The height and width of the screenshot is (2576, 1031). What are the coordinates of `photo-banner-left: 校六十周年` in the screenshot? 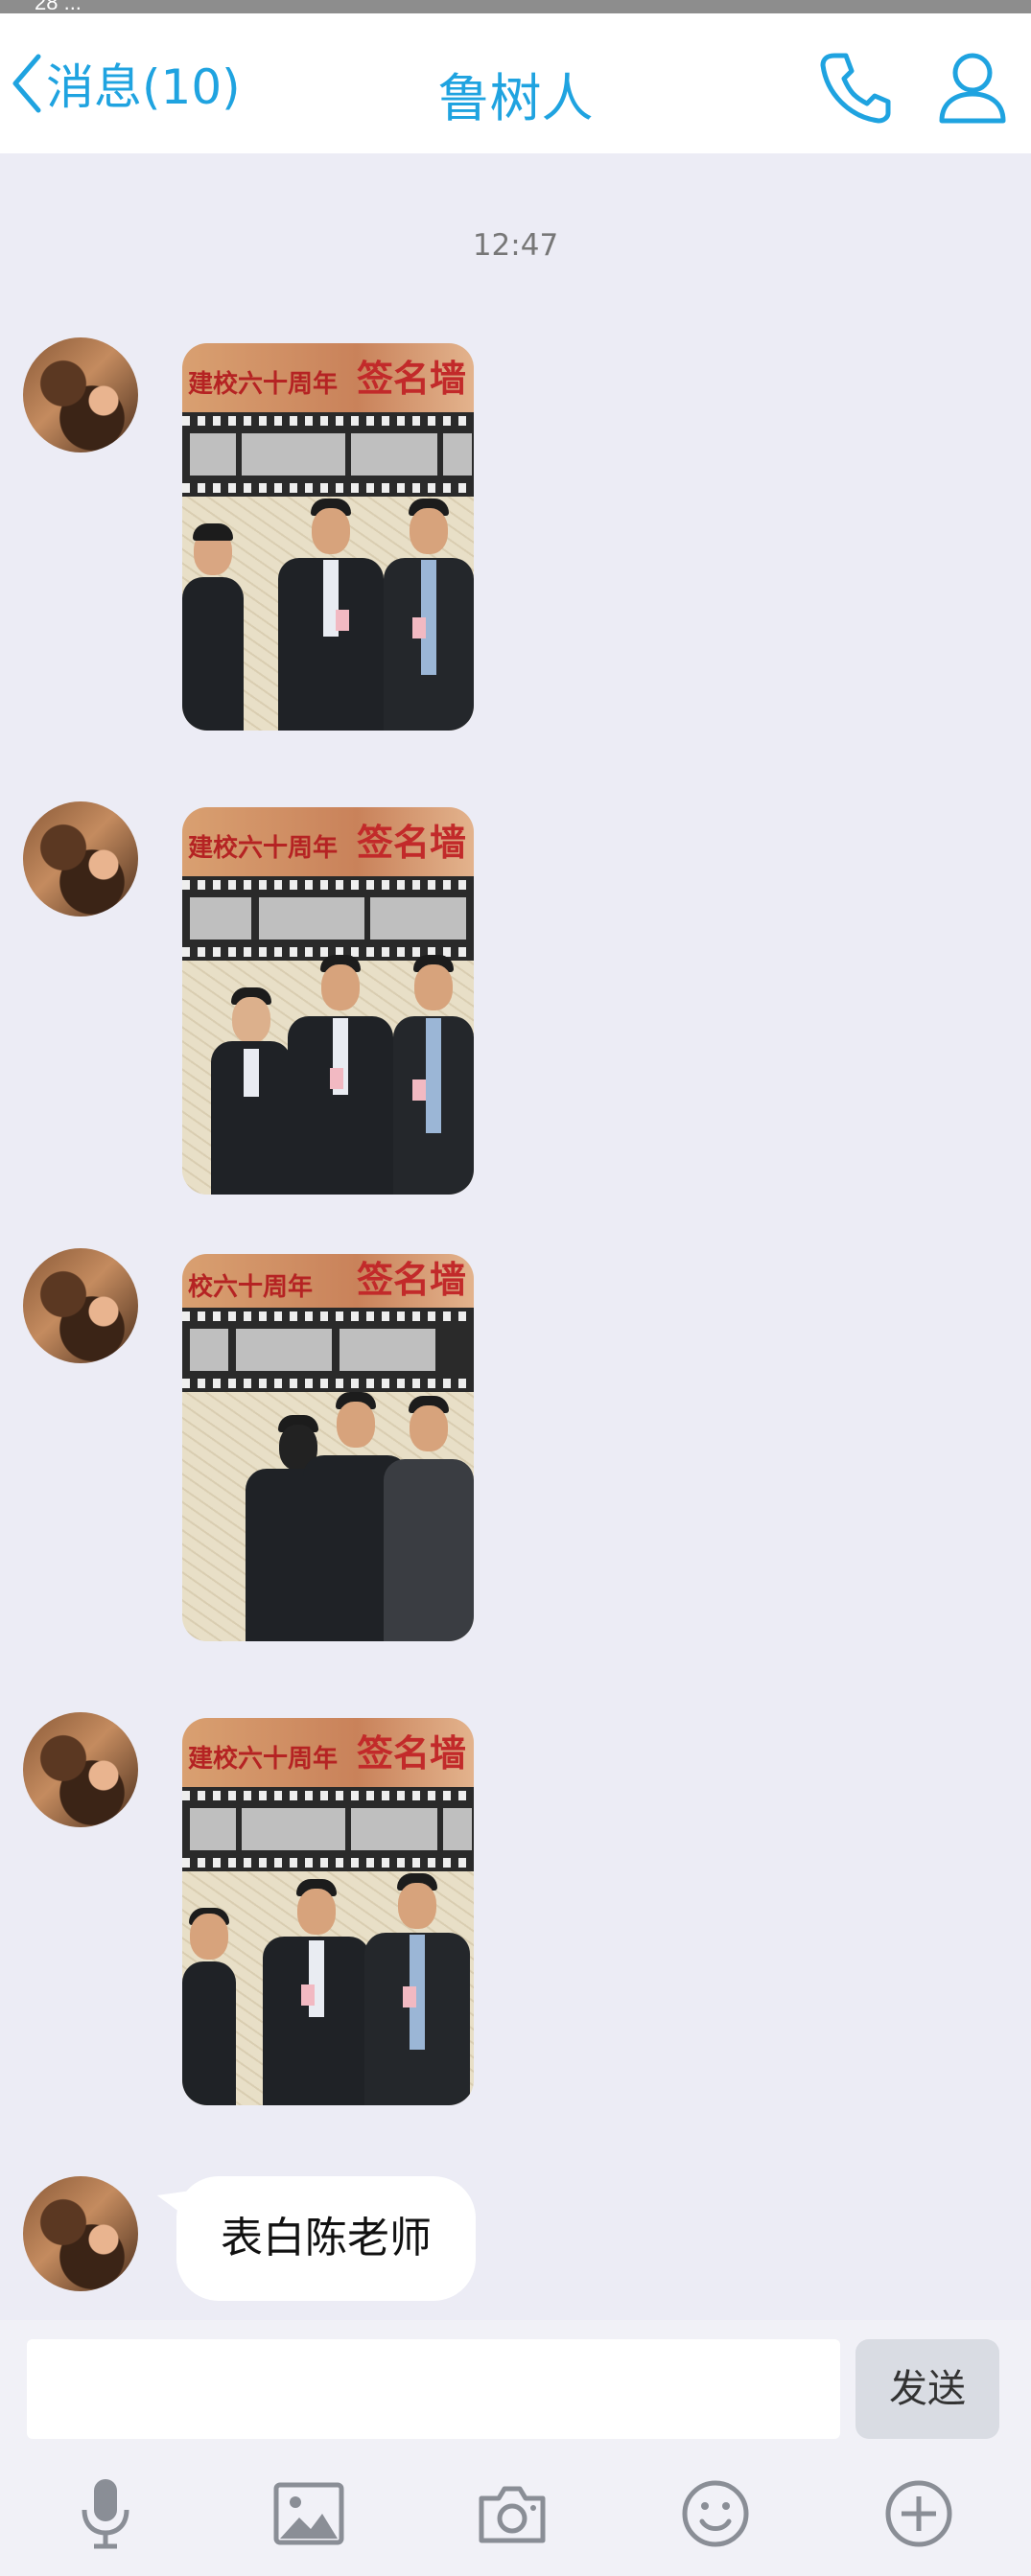 It's located at (251, 1287).